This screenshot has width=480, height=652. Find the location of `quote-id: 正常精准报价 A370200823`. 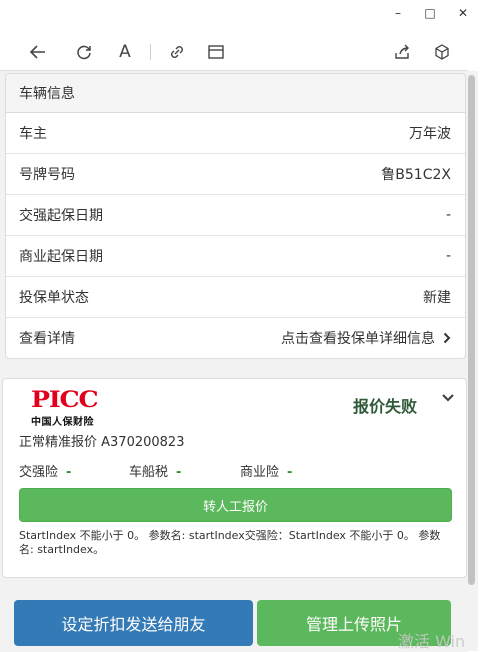

quote-id: 正常精准报价 A370200823 is located at coordinates (102, 442).